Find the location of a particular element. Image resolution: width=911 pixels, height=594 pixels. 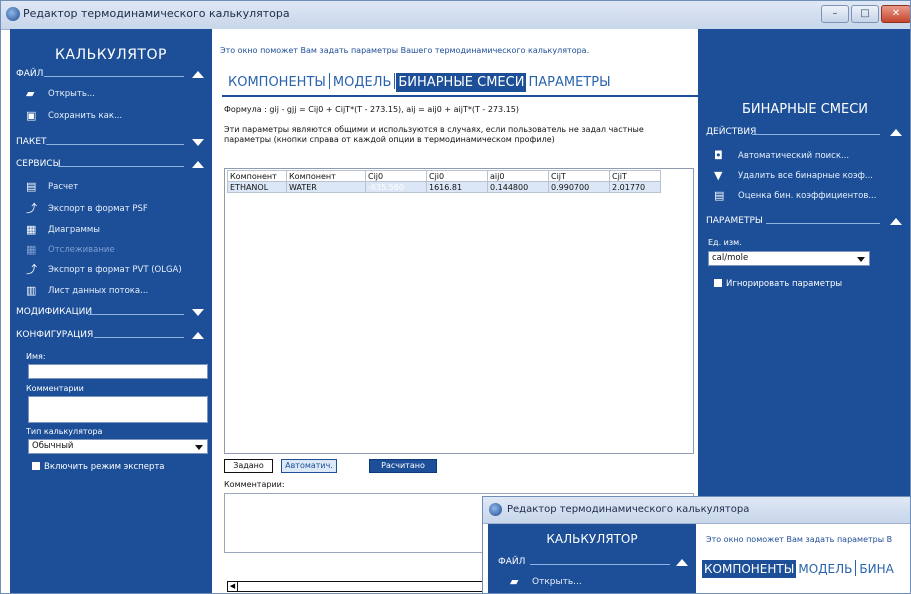

close-button: ✕ is located at coordinates (895, 14).